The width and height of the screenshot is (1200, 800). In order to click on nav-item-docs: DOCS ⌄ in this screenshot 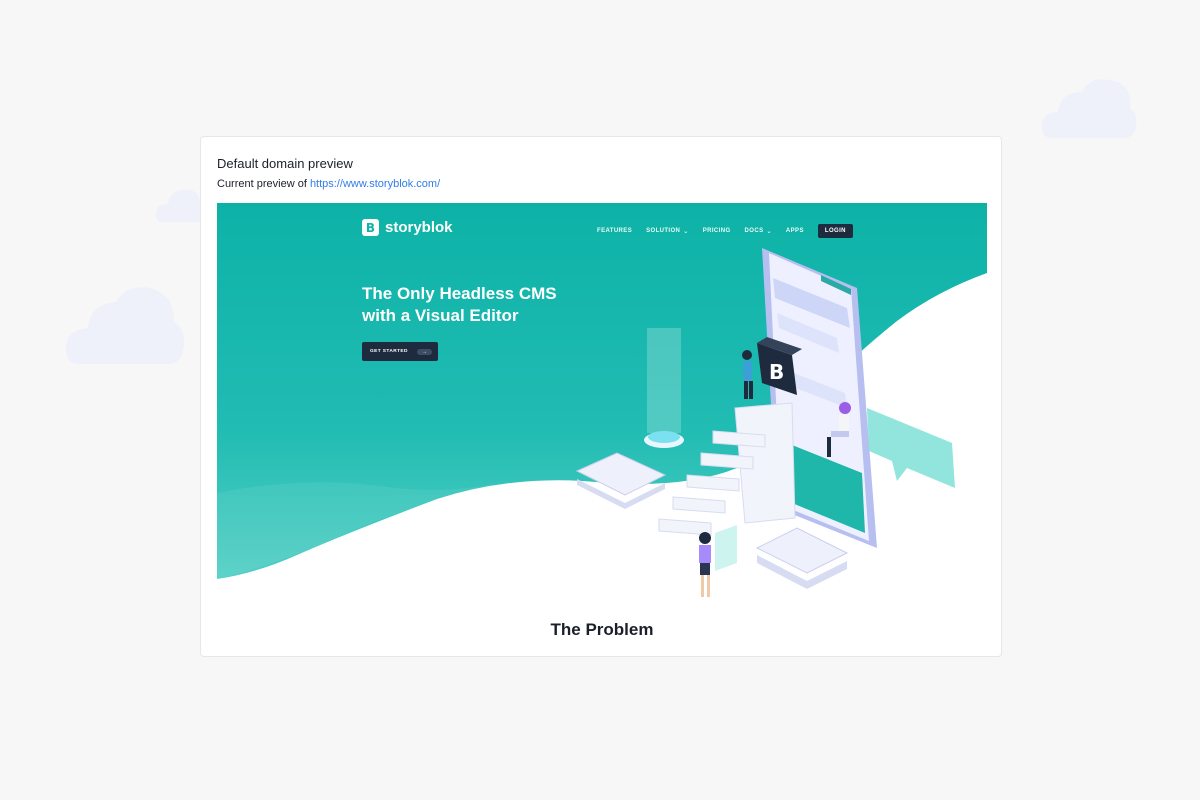, I will do `click(758, 231)`.